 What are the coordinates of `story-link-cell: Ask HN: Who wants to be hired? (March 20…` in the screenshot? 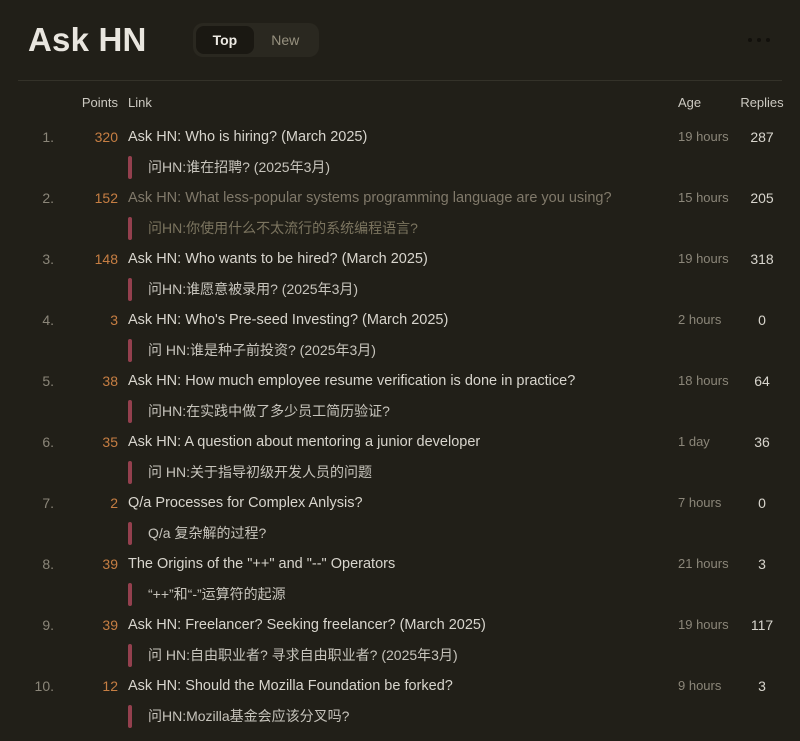 It's located at (398, 275).